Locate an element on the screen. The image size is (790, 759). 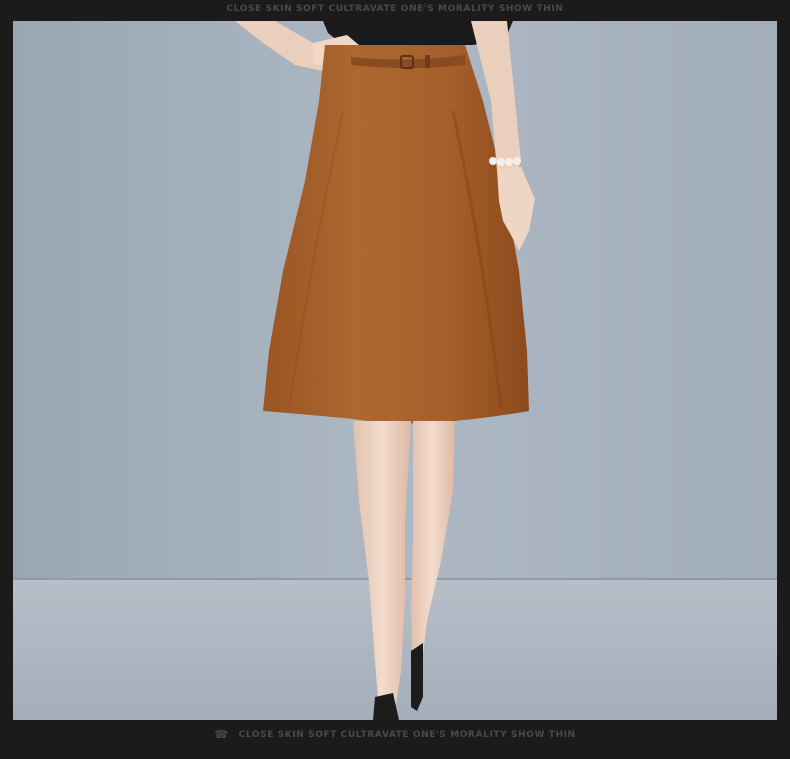
phone-icon: ☎ is located at coordinates (221, 734).